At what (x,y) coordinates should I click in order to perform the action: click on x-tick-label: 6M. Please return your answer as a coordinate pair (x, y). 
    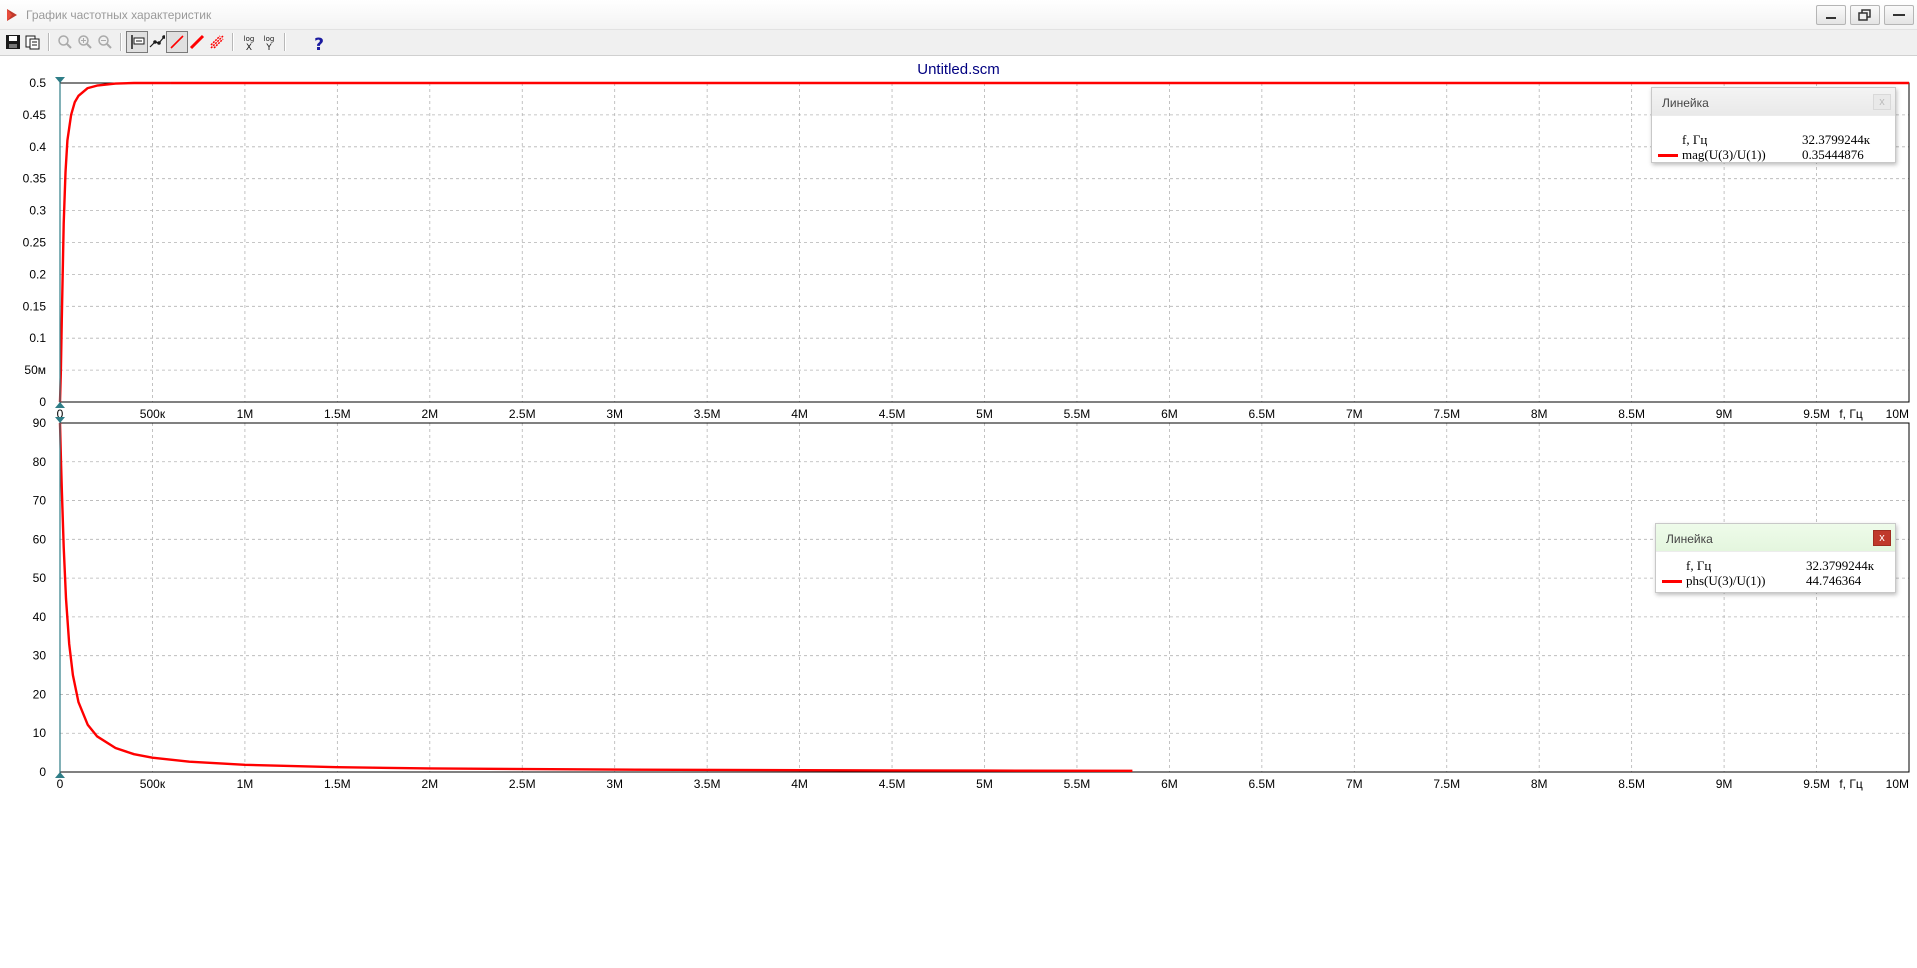
    Looking at the image, I should click on (1169, 784).